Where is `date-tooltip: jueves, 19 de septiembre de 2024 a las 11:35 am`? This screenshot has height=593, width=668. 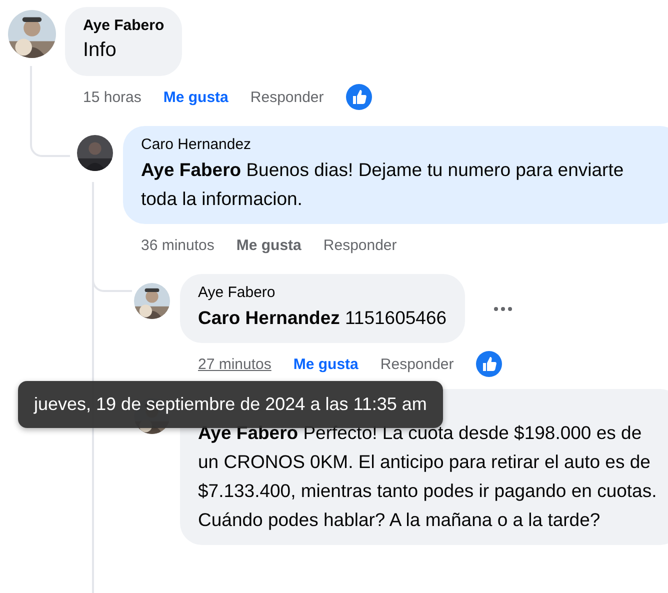 date-tooltip: jueves, 19 de septiembre de 2024 a las 11:35 am is located at coordinates (230, 404).